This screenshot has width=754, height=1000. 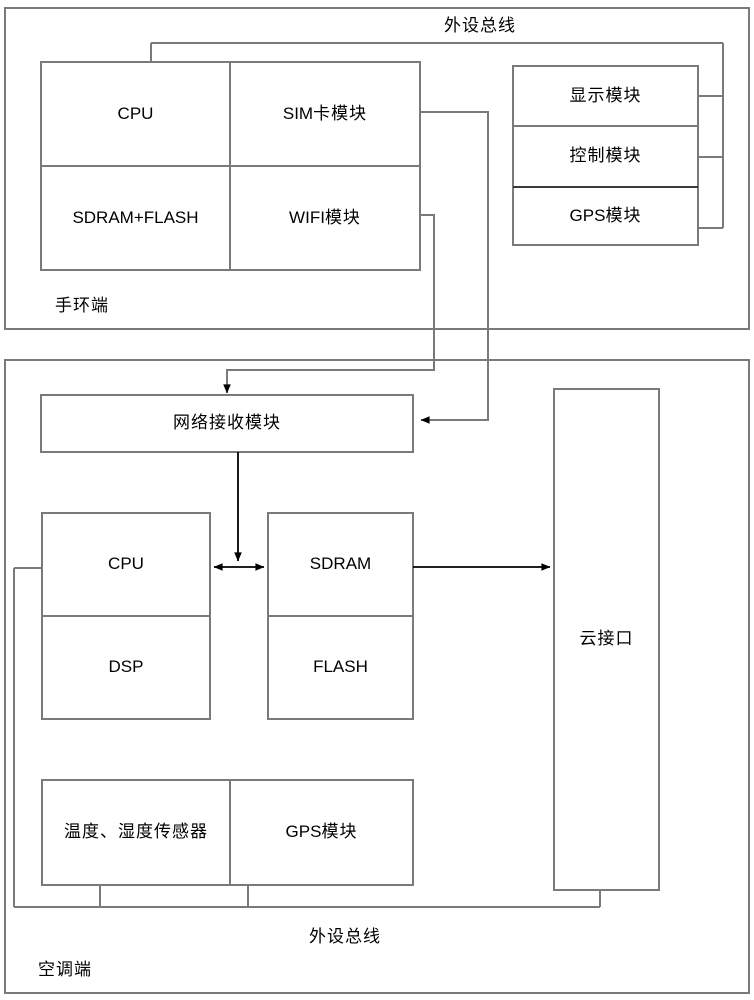 I want to click on cloud-interface-border, so click(x=606, y=639).